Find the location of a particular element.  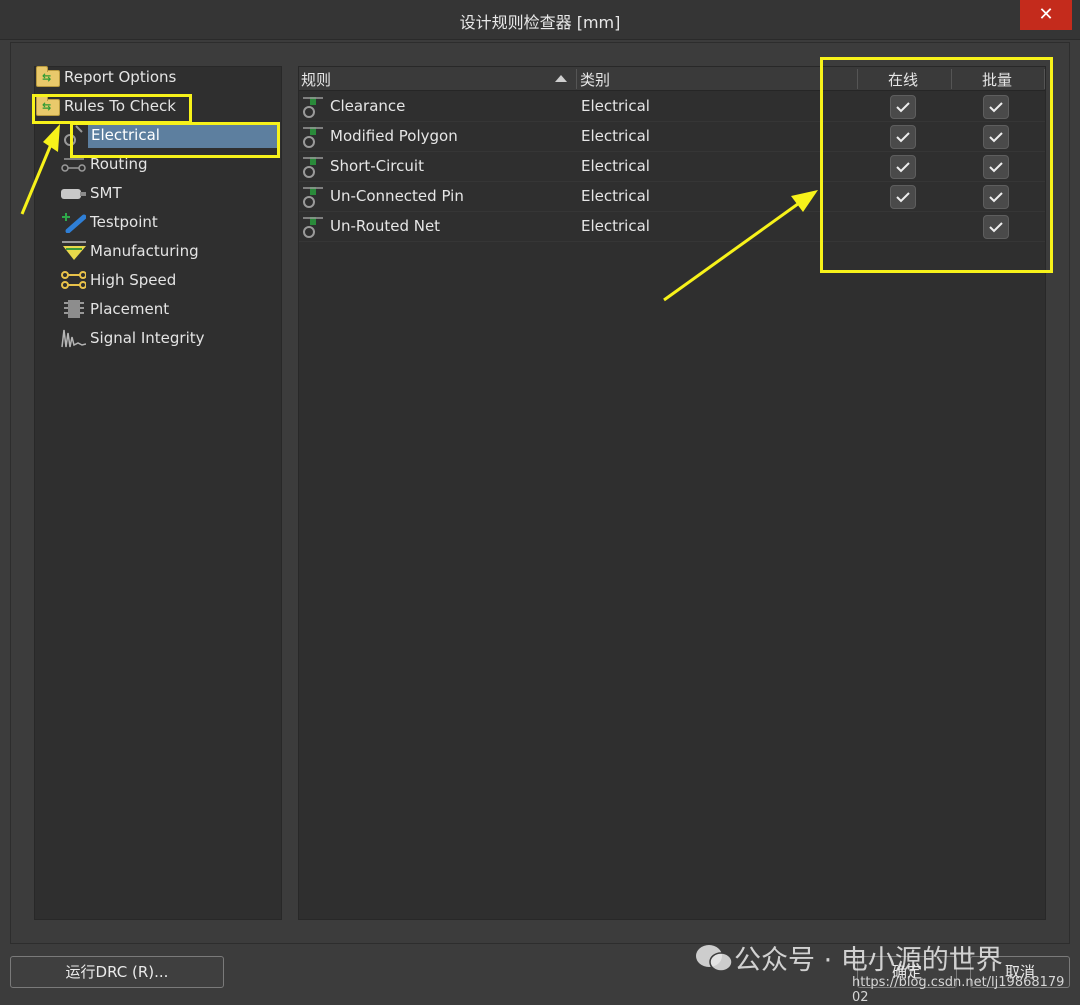

watermark-text: 公众号 · 电小源的世界 is located at coordinates (868, 960).